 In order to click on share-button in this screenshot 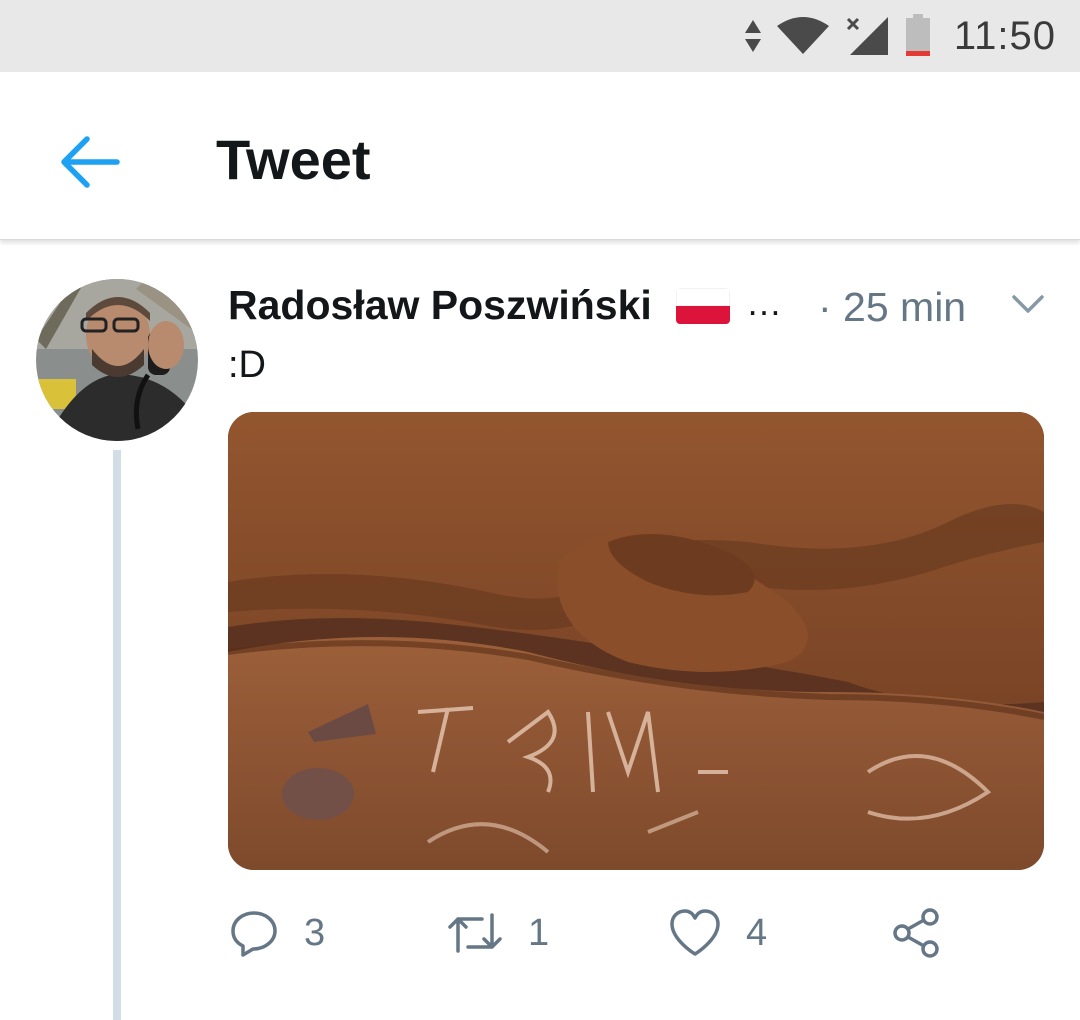, I will do `click(916, 933)`.